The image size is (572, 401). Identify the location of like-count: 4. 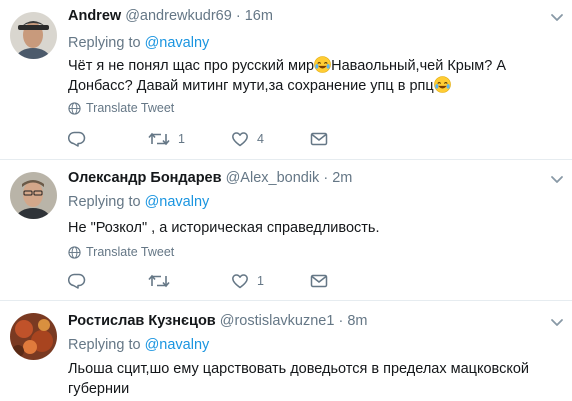
(260, 139).